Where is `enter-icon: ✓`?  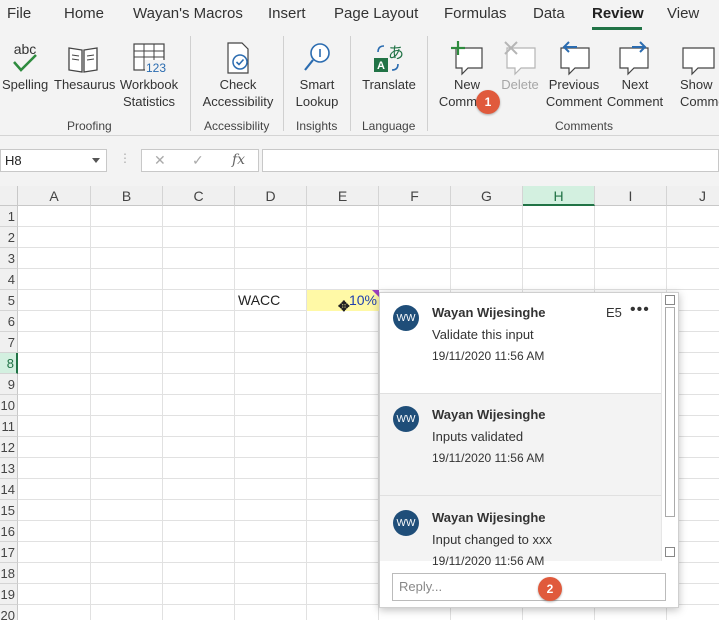
enter-icon: ✓ is located at coordinates (198, 160).